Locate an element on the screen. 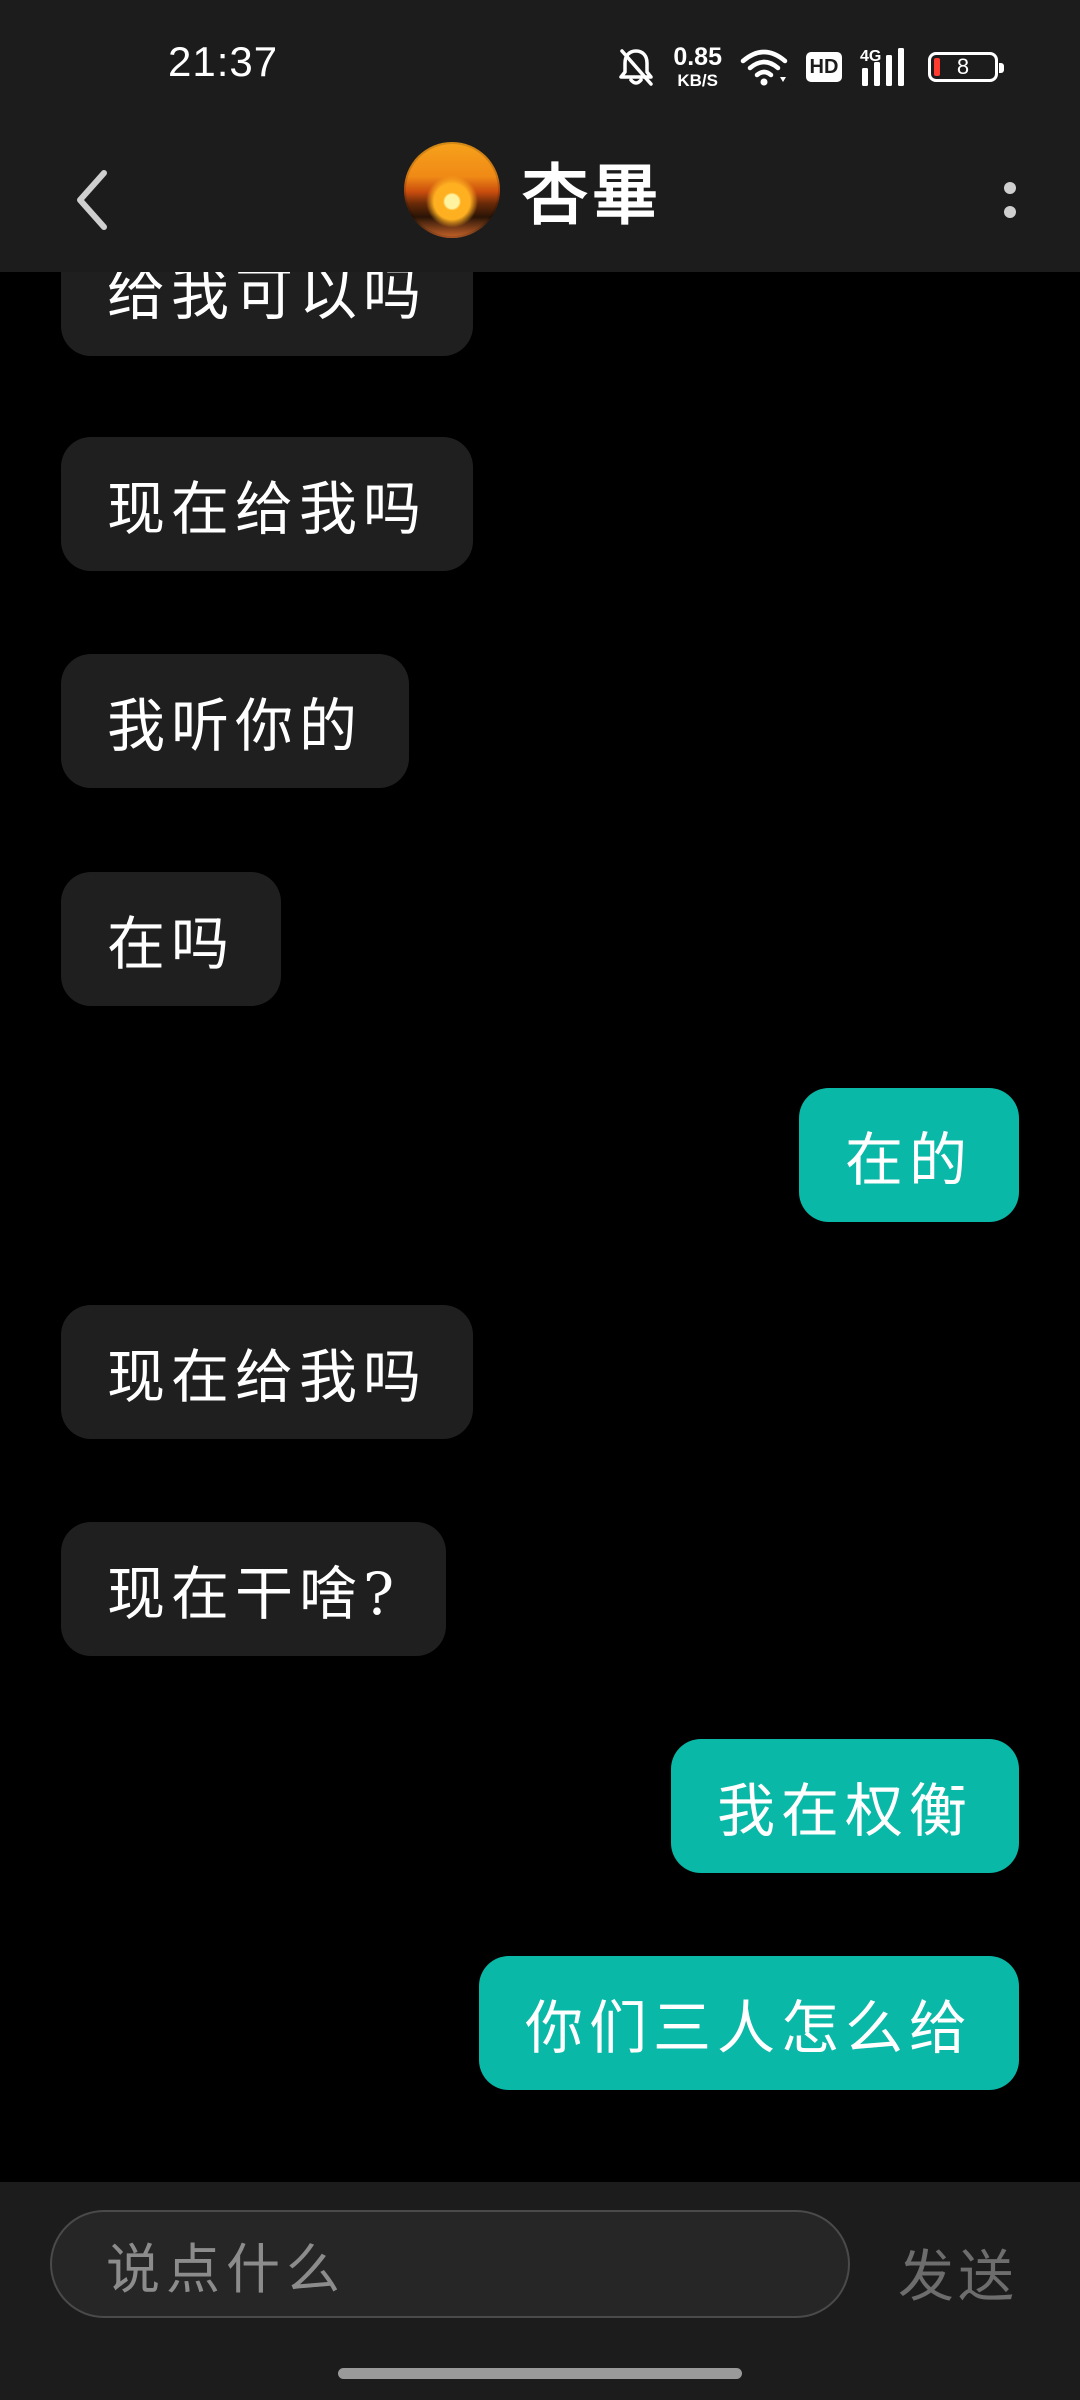  message-bubble-incoming: 我听你的 is located at coordinates (235, 721).